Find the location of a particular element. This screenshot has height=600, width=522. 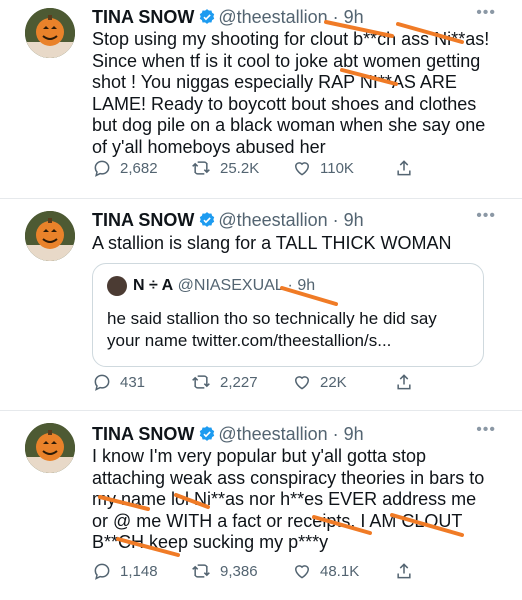

tweet-actions: 2,682 25.2K 110K is located at coordinates (257, 171).